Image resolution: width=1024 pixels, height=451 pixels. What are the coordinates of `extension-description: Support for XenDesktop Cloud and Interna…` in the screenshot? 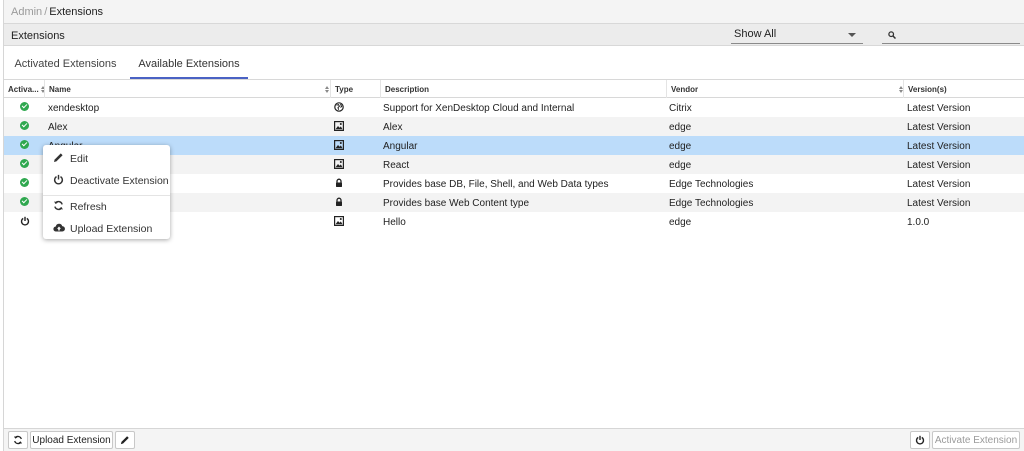 It's located at (479, 108).